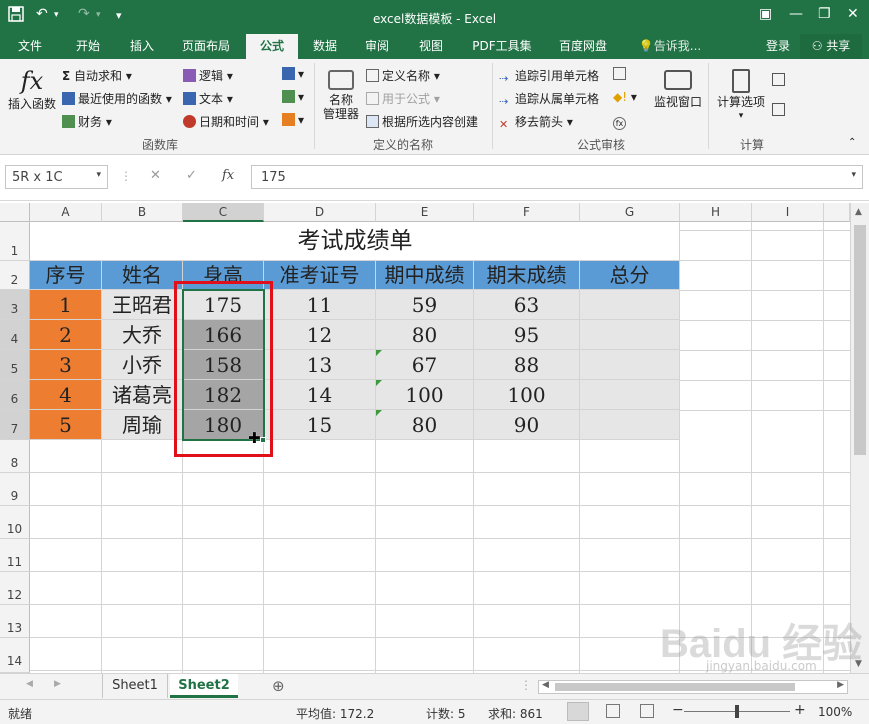 The width and height of the screenshot is (869, 724). I want to click on header-cell-name: 姓名, so click(142, 275).